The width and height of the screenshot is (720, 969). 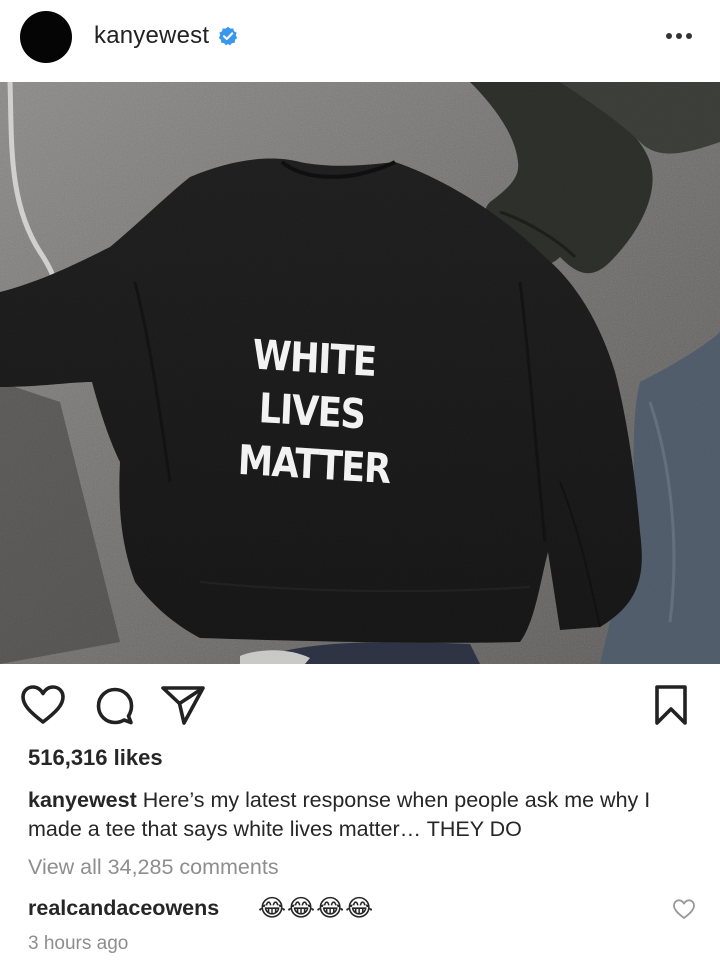 I want to click on likes-count: 516,316 likes, so click(x=95, y=758).